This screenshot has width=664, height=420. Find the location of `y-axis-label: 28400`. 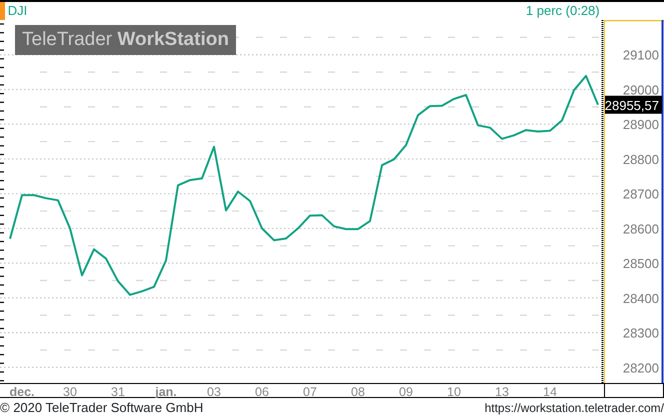

y-axis-label: 28400 is located at coordinates (640, 298).